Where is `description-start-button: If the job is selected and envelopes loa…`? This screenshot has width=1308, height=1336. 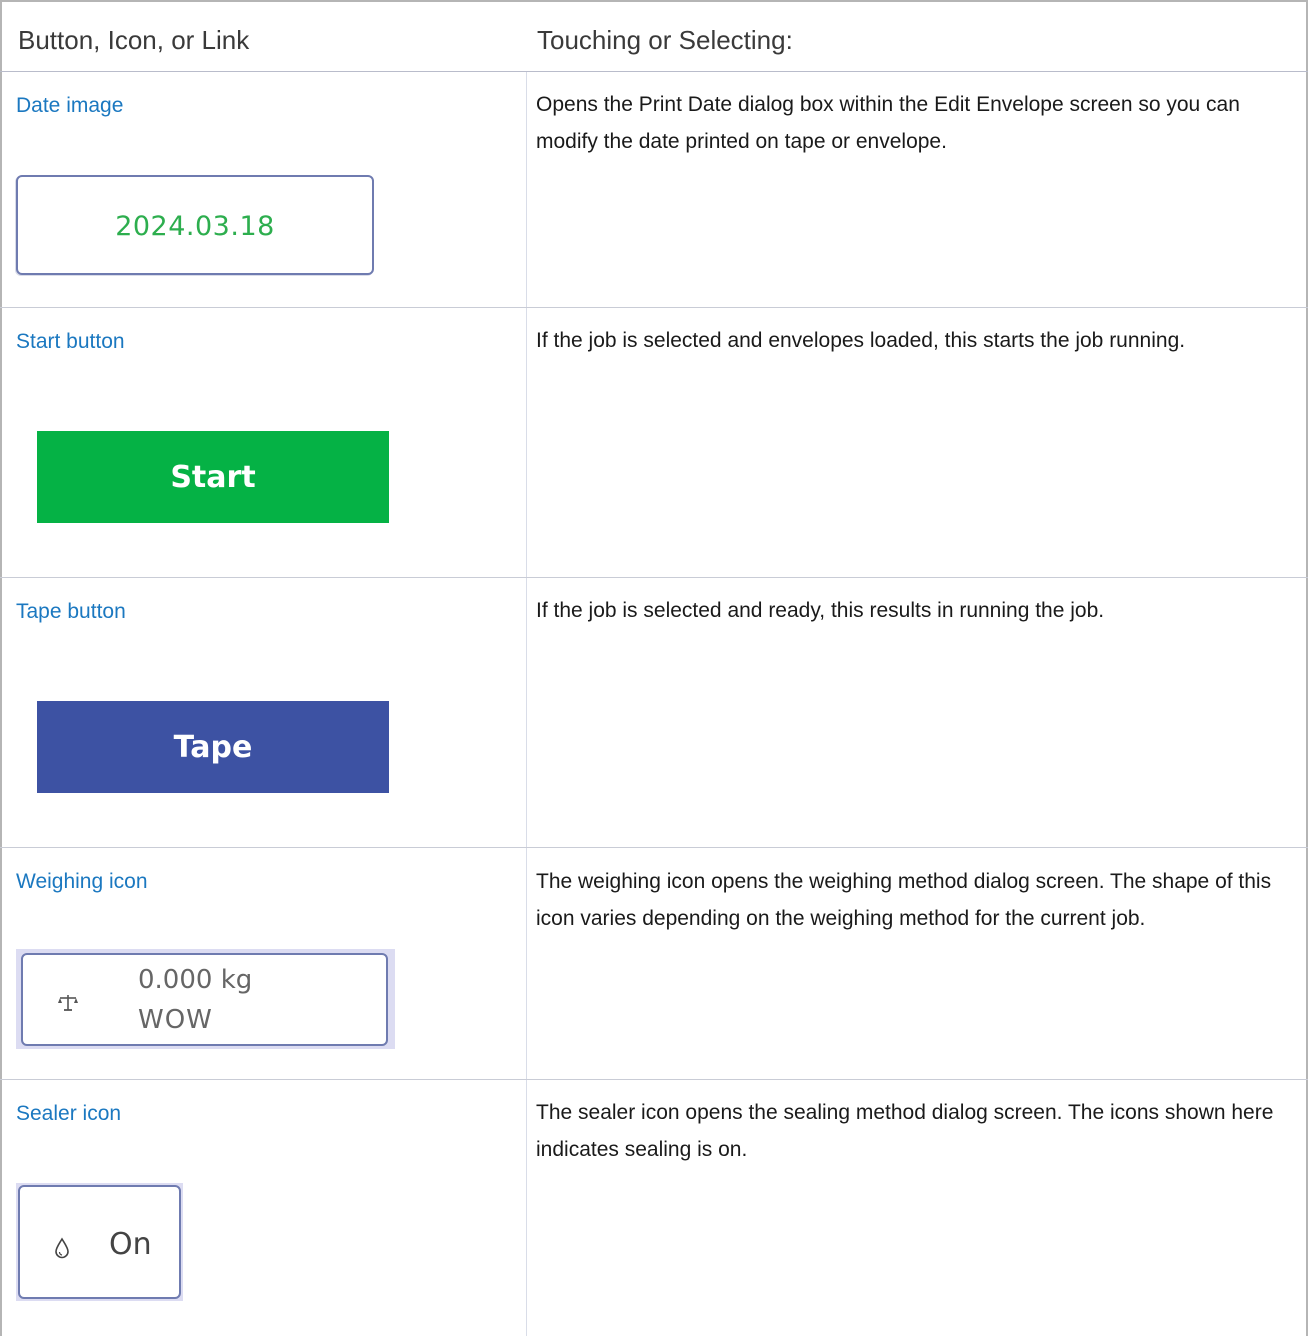 description-start-button: If the job is selected and envelopes loa… is located at coordinates (861, 340).